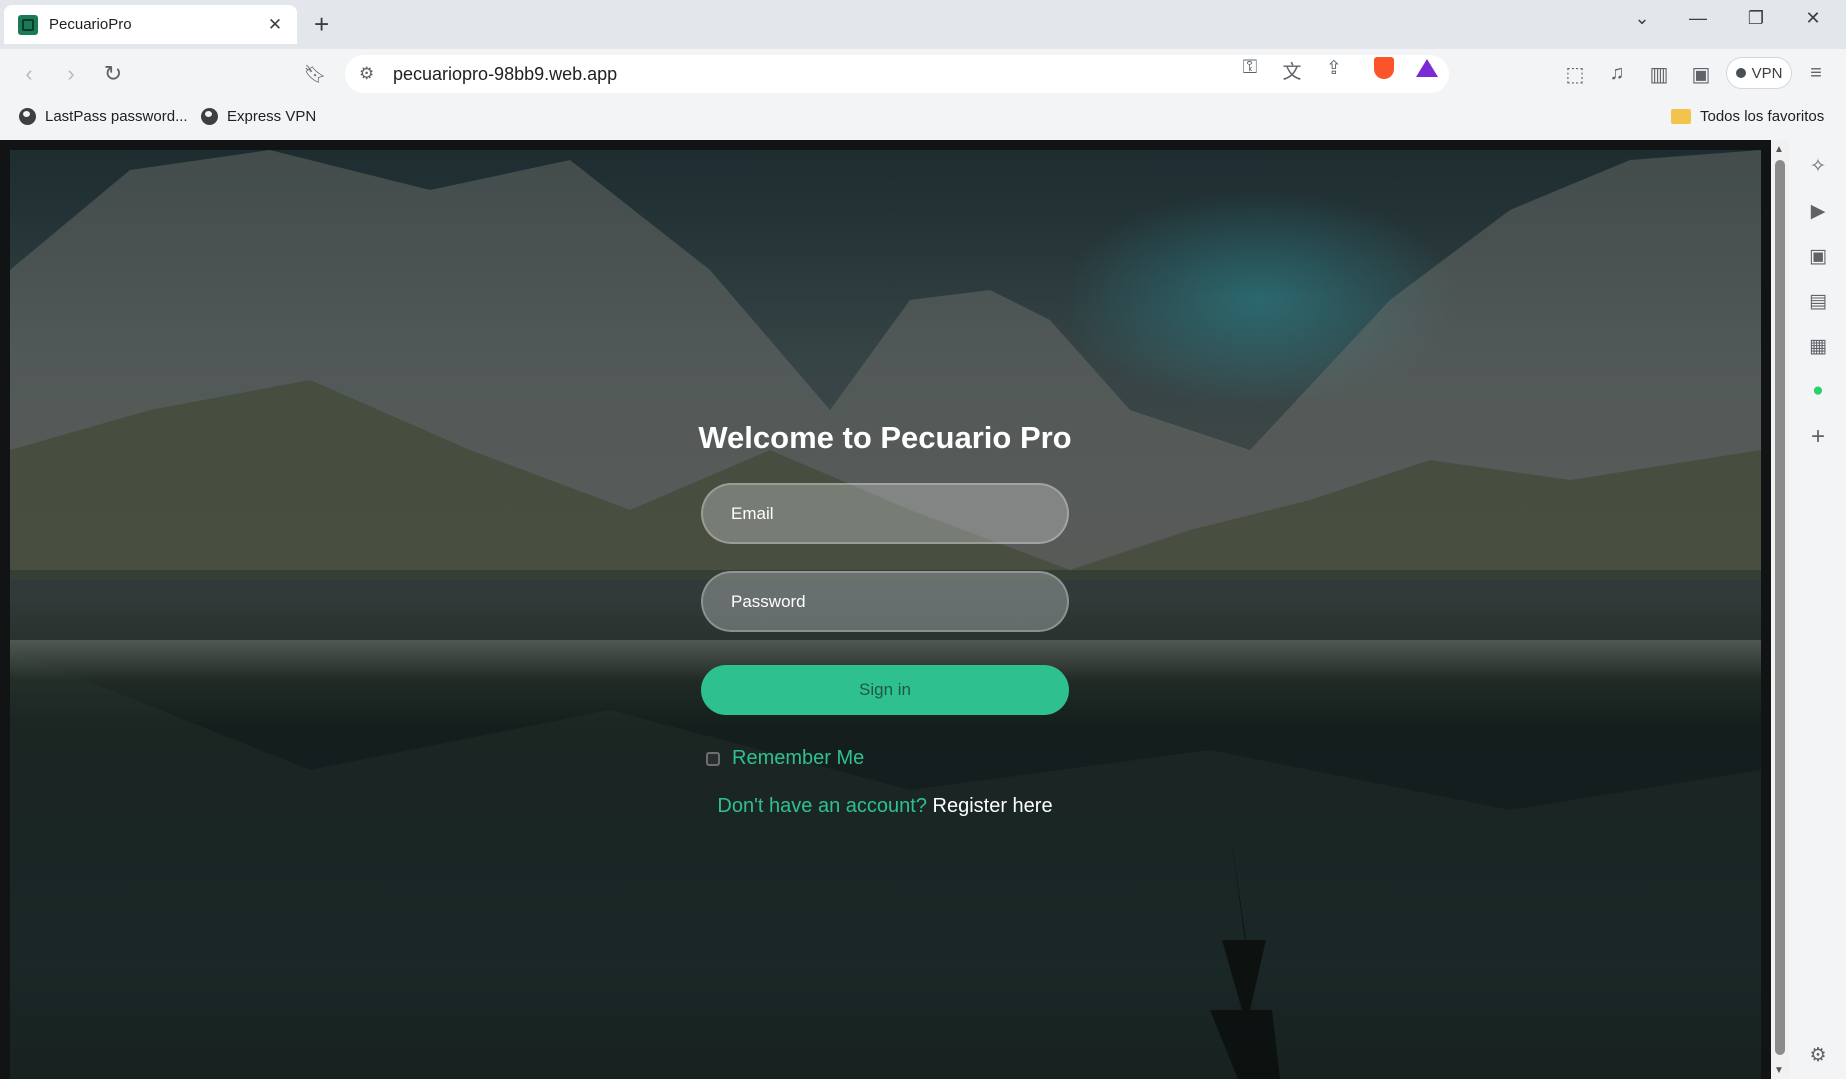 This screenshot has width=1846, height=1079. What do you see at coordinates (366, 74) in the screenshot?
I see `site-info-icon: ⚙︎` at bounding box center [366, 74].